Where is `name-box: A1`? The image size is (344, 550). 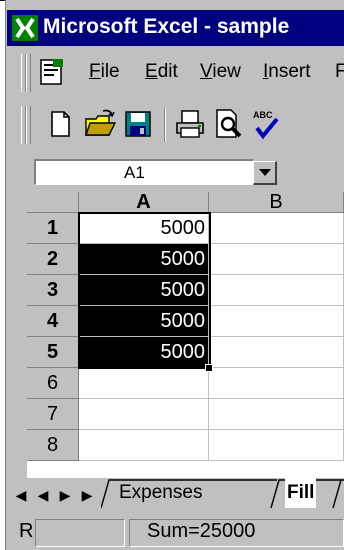 name-box: A1 is located at coordinates (144, 172).